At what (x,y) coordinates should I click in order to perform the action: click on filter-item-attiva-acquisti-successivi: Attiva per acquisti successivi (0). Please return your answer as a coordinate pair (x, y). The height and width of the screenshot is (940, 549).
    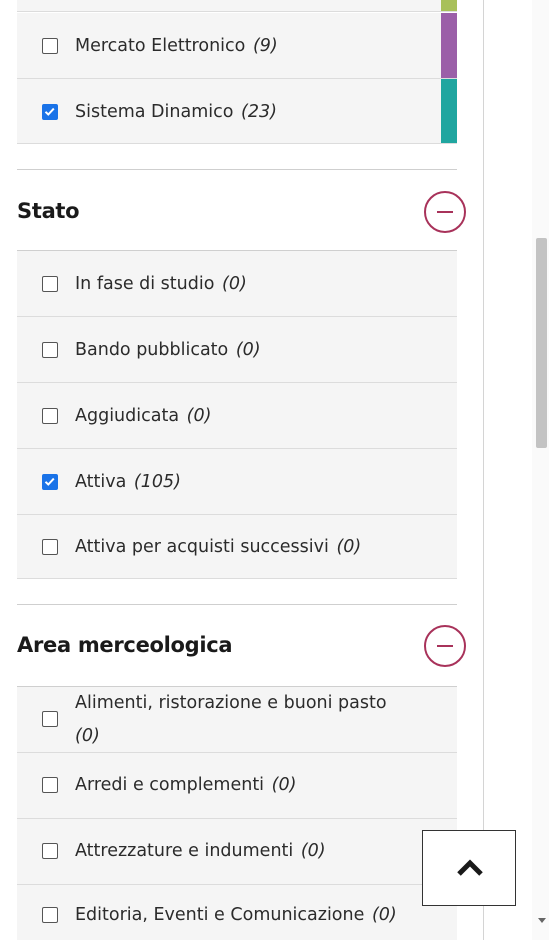
    Looking at the image, I should click on (237, 547).